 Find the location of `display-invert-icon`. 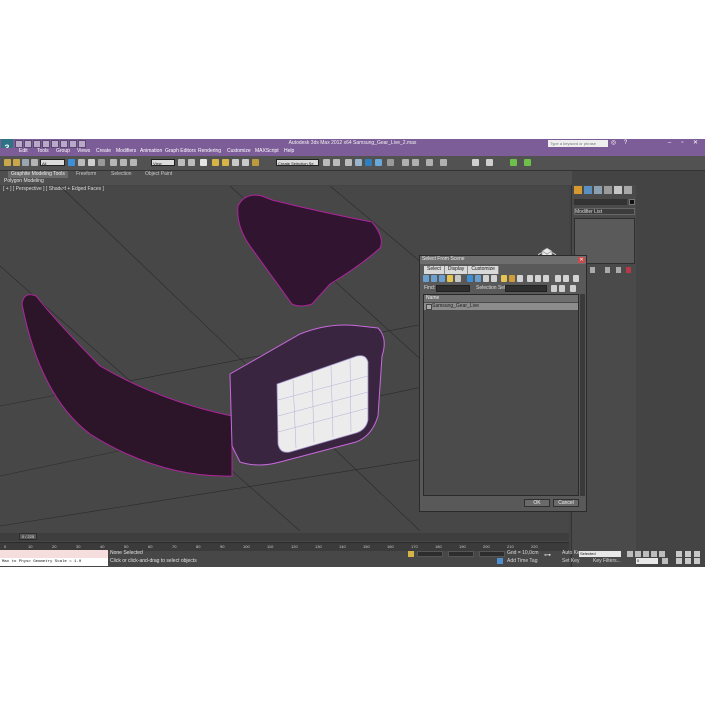

display-invert-icon is located at coordinates (520, 278).